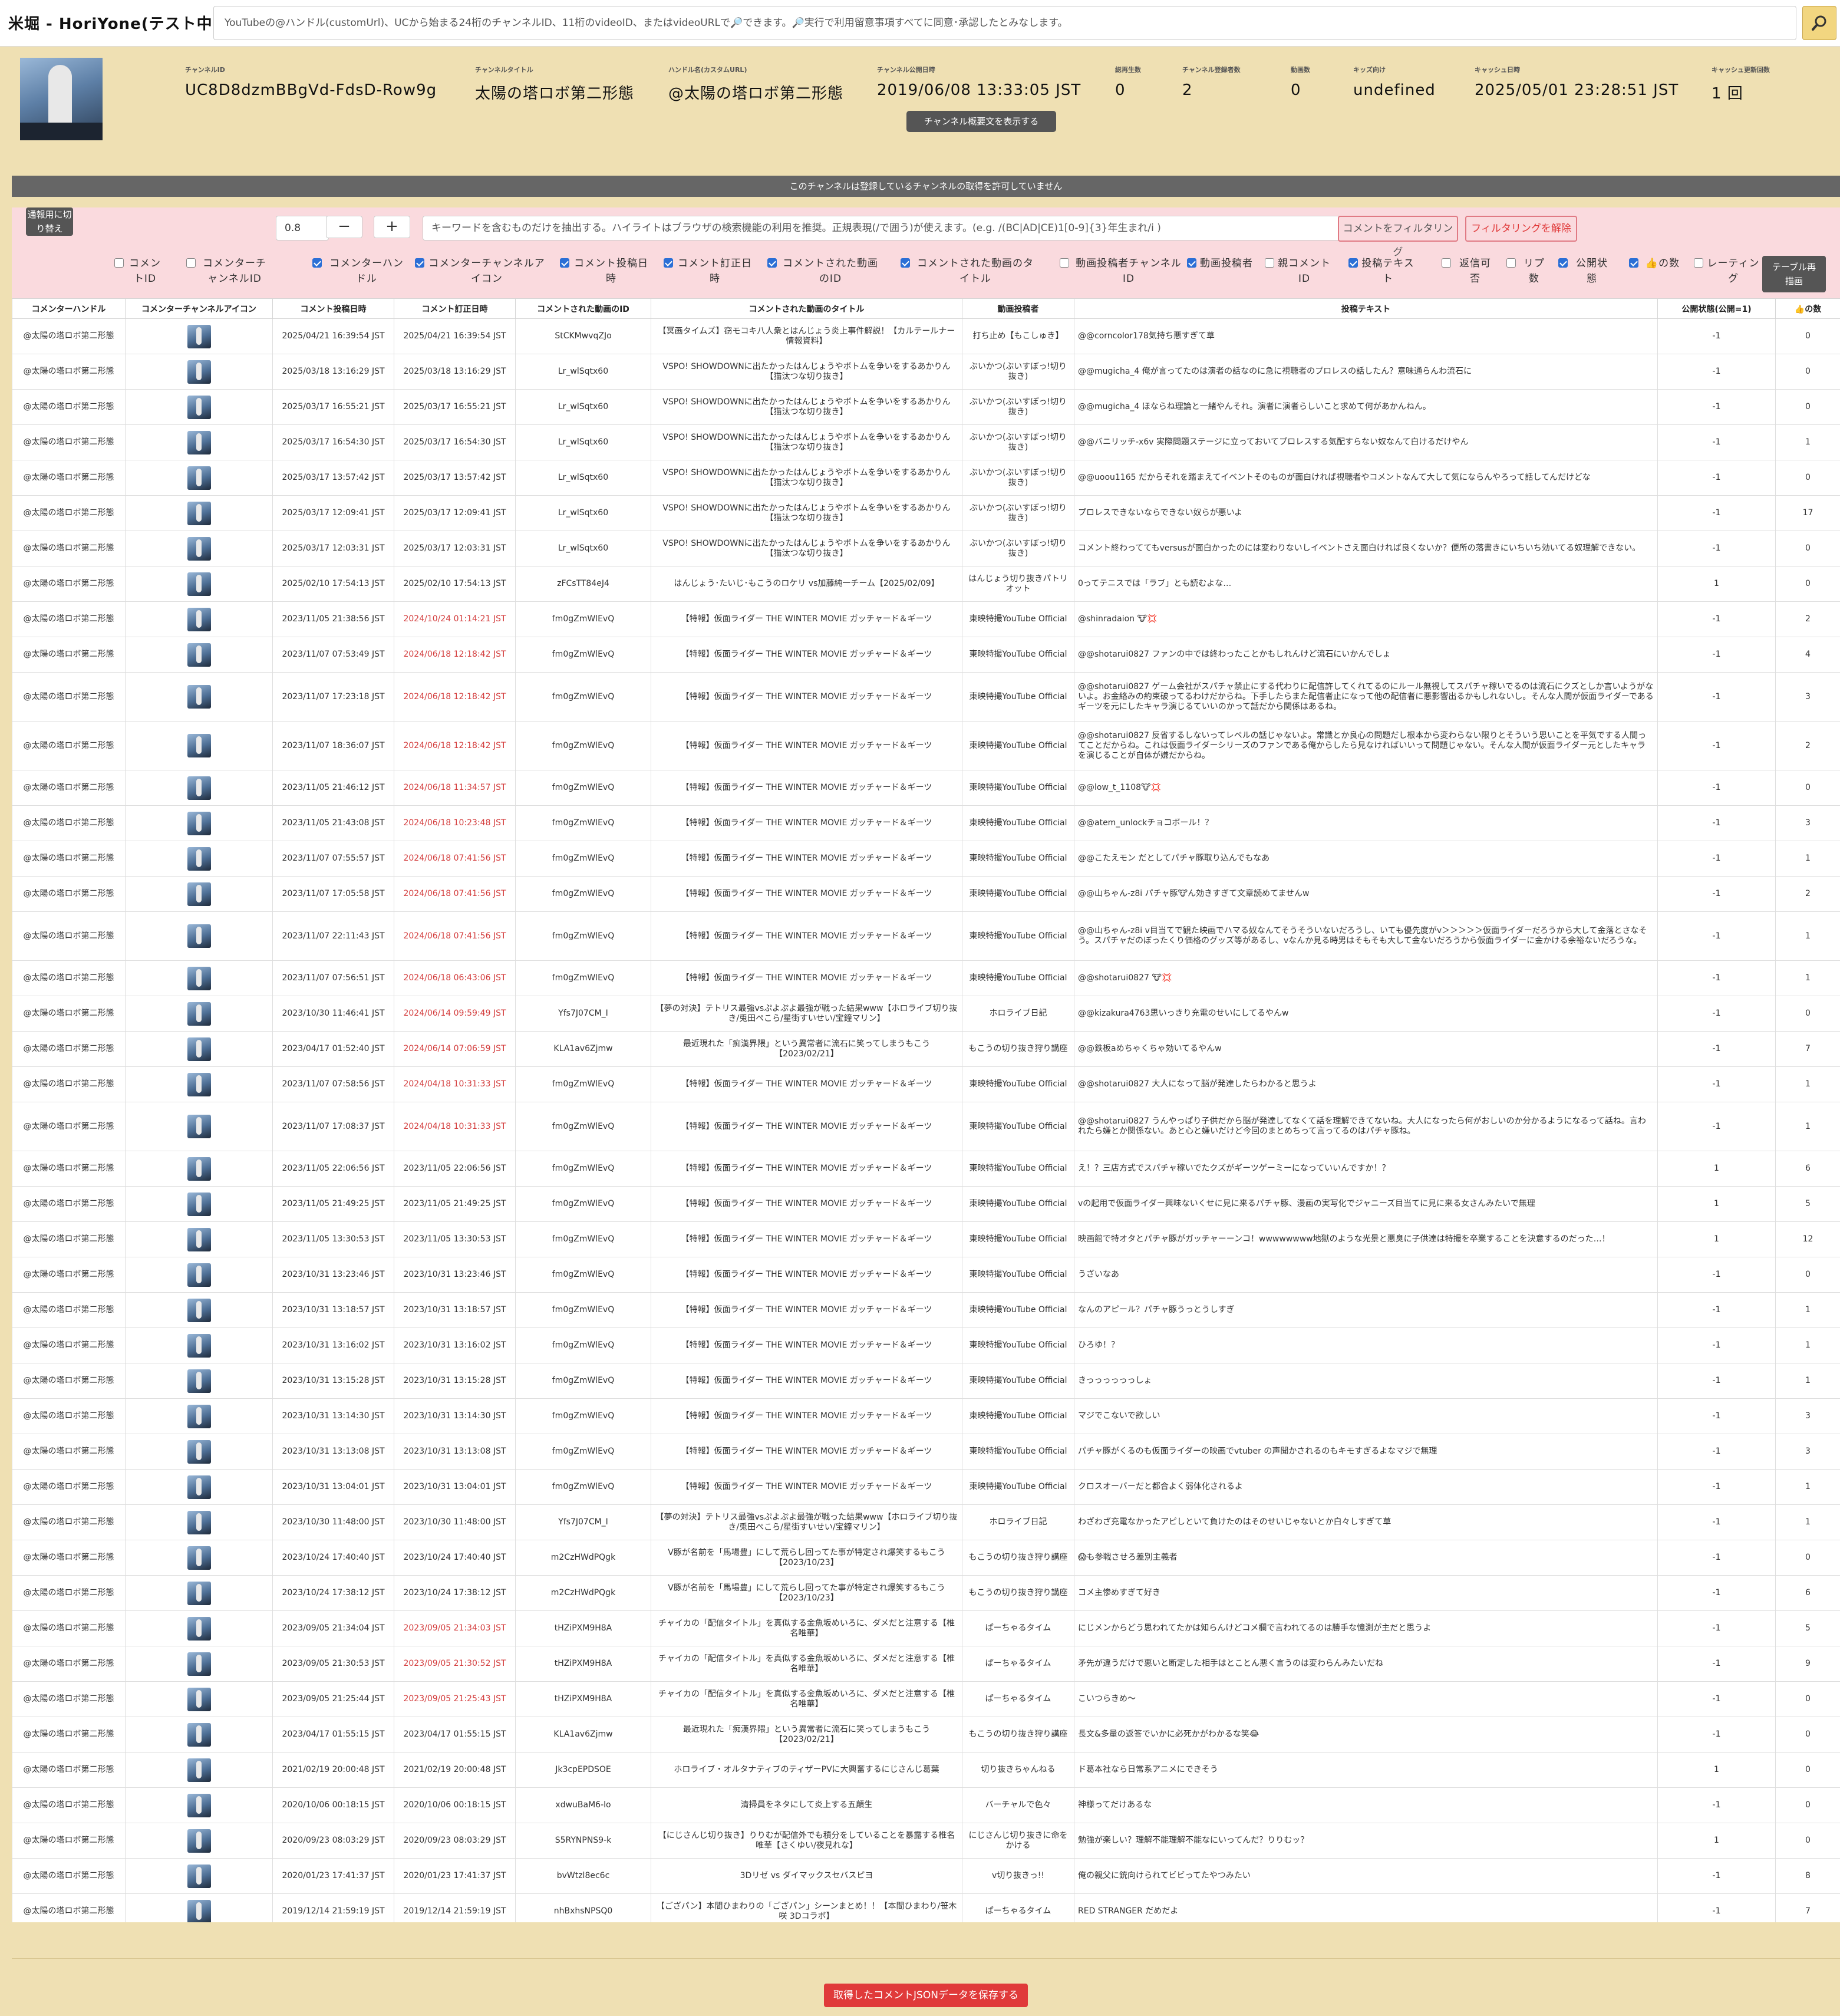  I want to click on column-header: コメント訂正日時, so click(455, 308).